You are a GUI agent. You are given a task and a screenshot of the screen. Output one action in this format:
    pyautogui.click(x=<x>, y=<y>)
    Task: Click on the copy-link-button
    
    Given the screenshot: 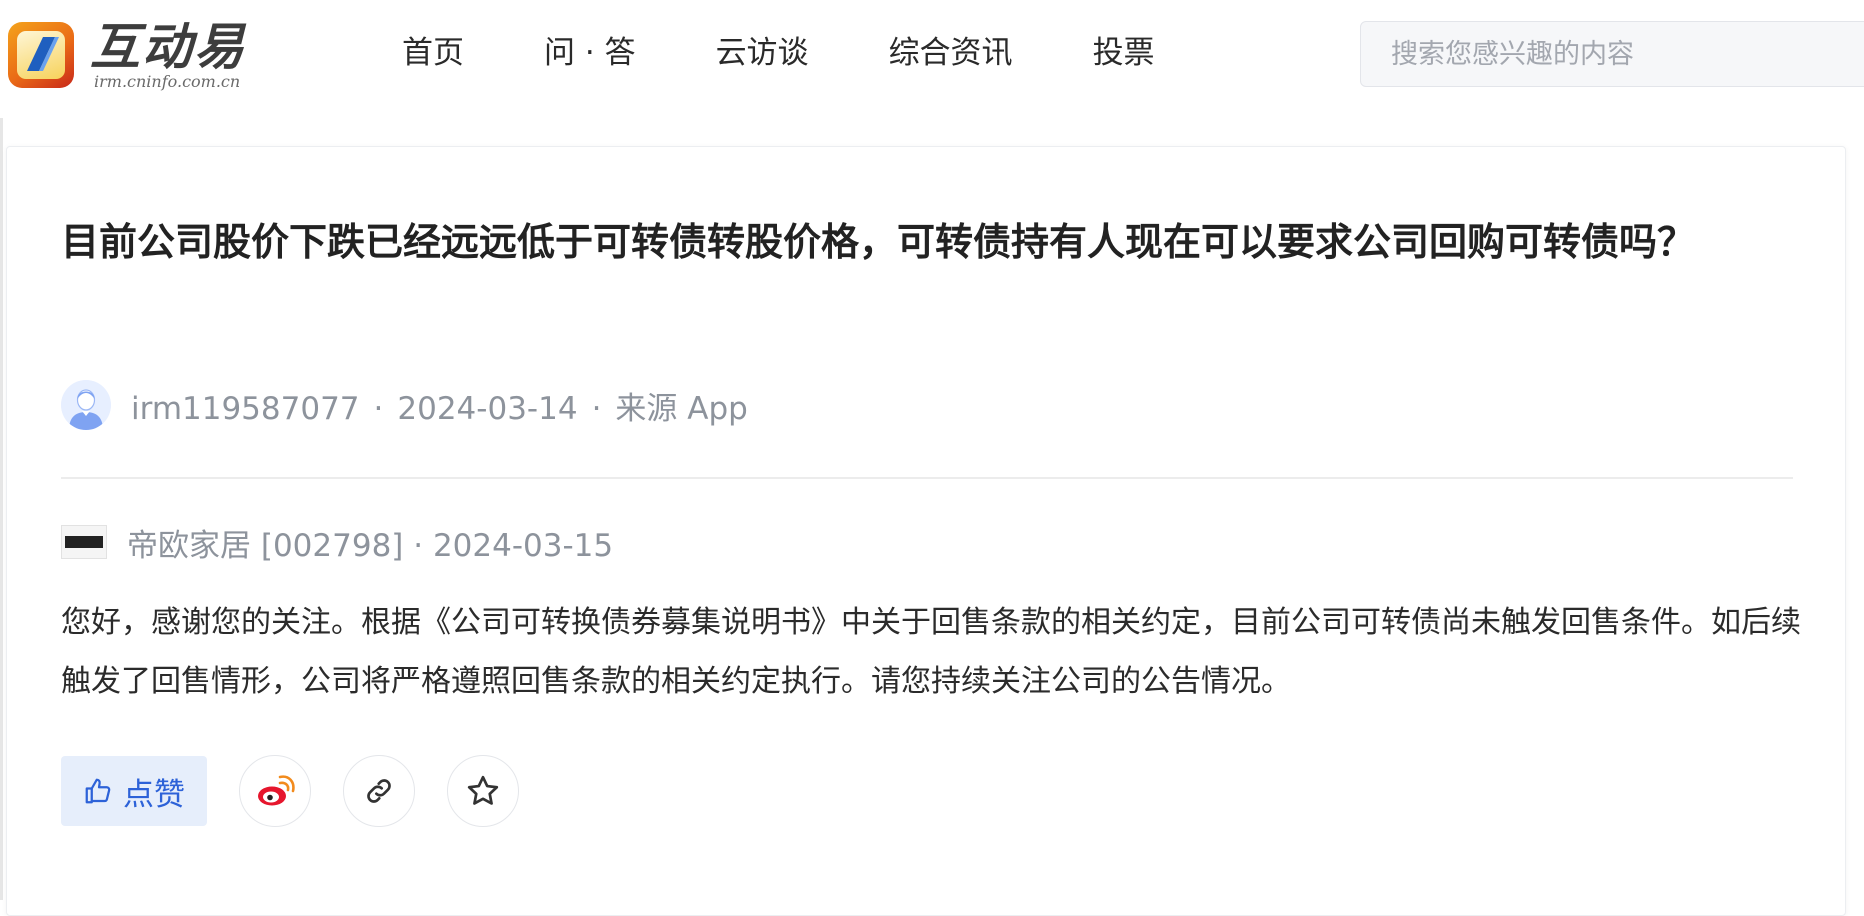 What is the action you would take?
    pyautogui.click(x=379, y=791)
    